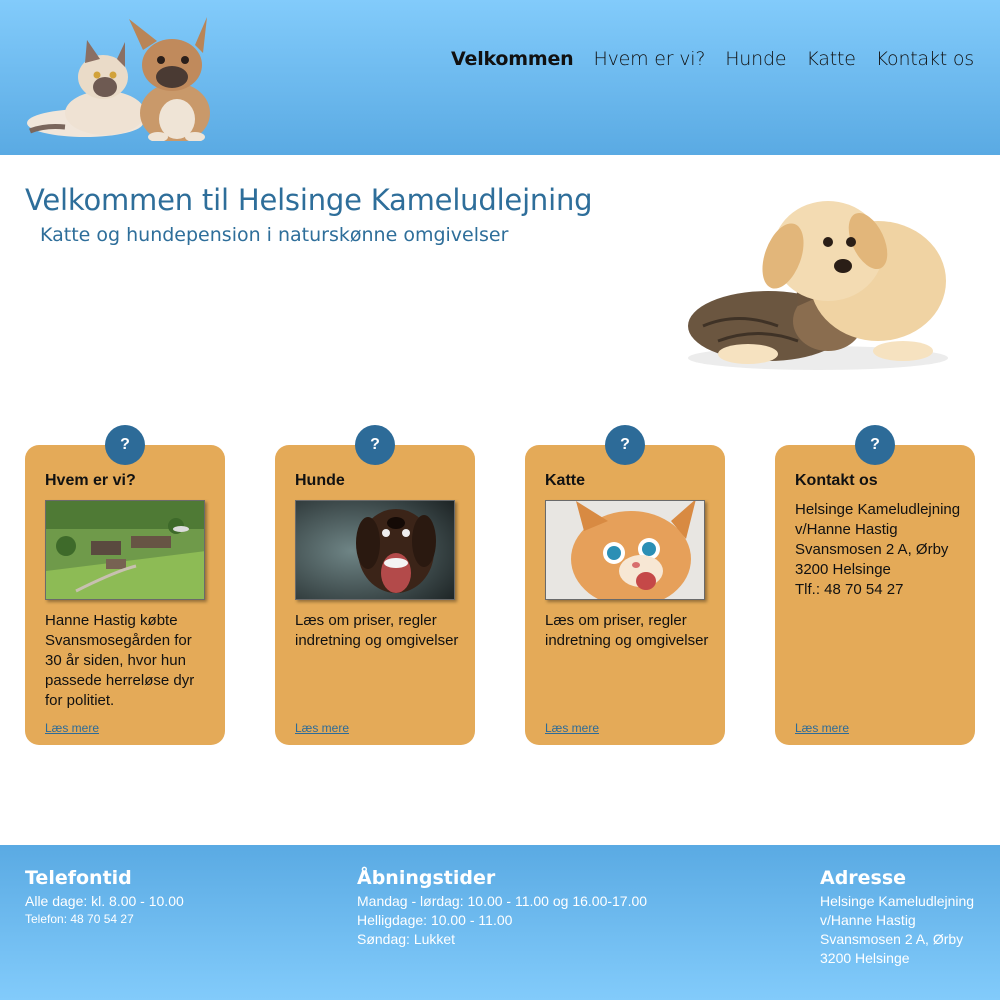  I want to click on card-title: Kontakt os, so click(836, 480).